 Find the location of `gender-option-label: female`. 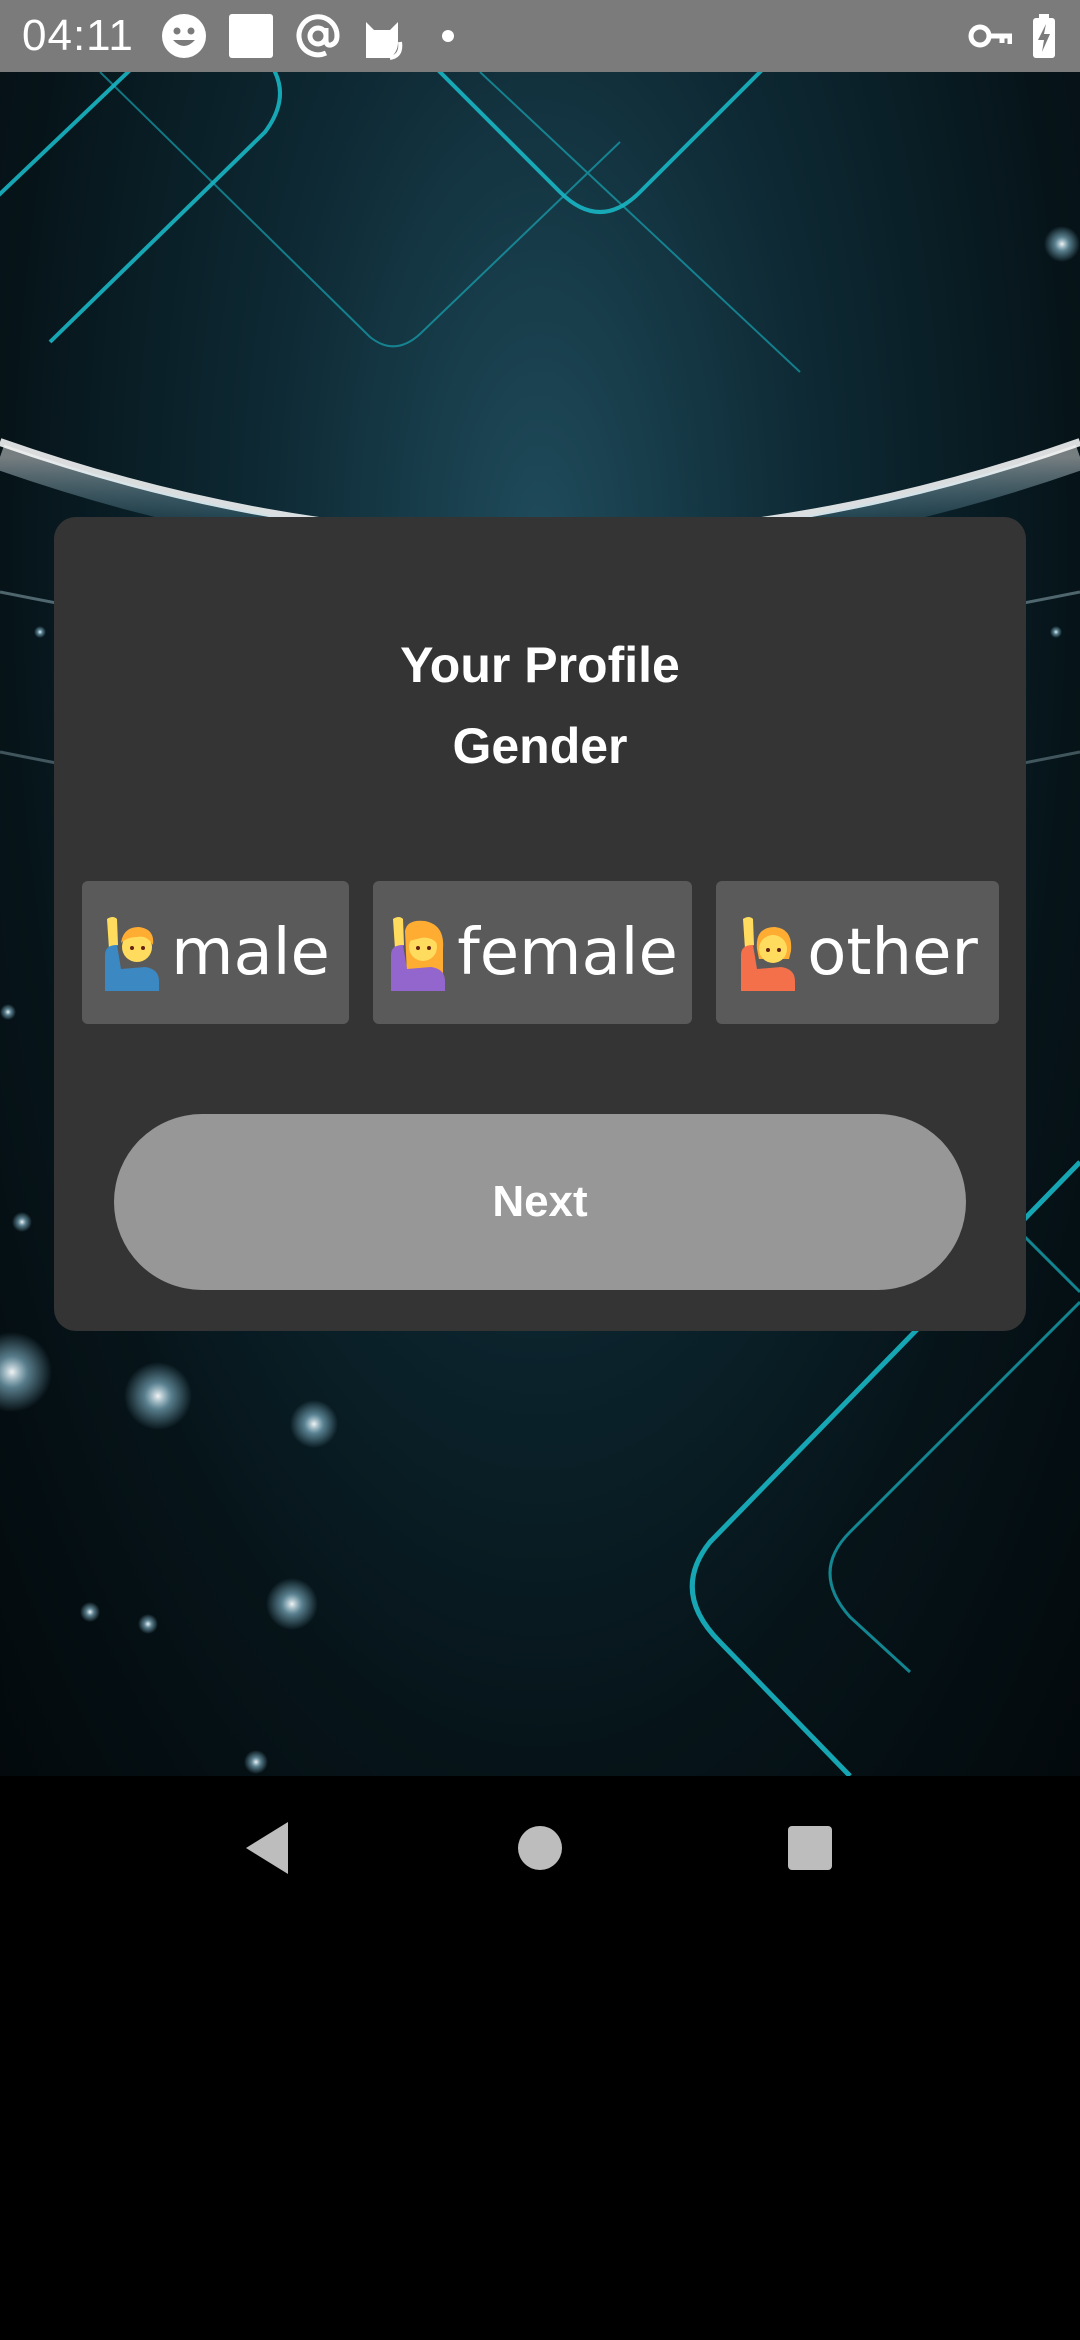

gender-option-label: female is located at coordinates (567, 952).